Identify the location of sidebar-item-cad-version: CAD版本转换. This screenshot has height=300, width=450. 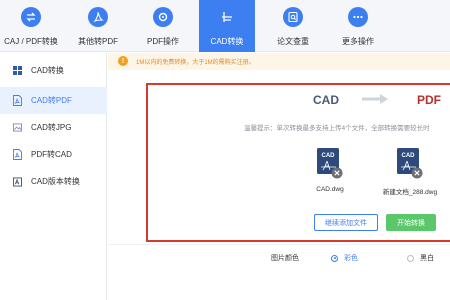
(53, 181).